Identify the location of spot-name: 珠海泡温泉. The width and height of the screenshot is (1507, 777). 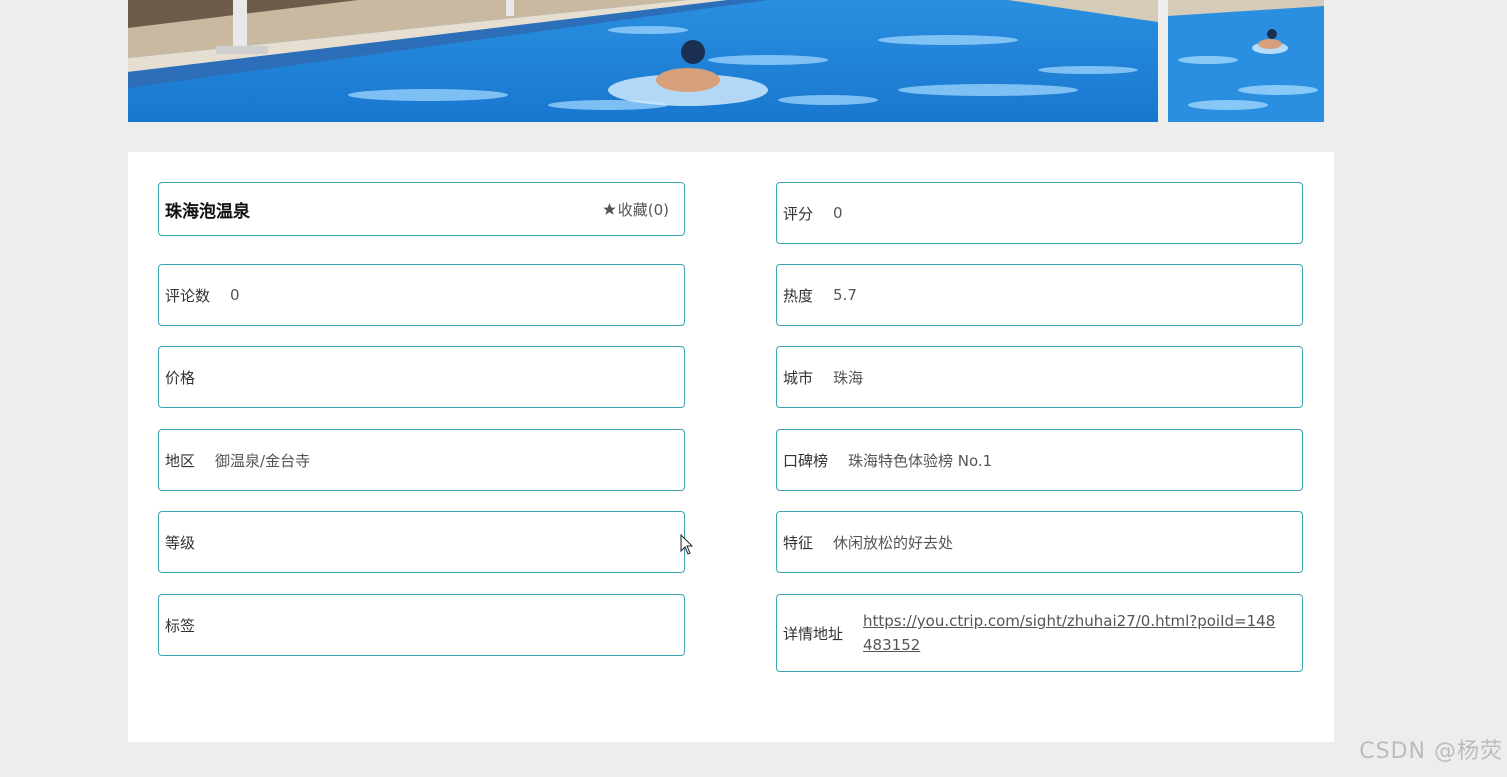
(207, 211).